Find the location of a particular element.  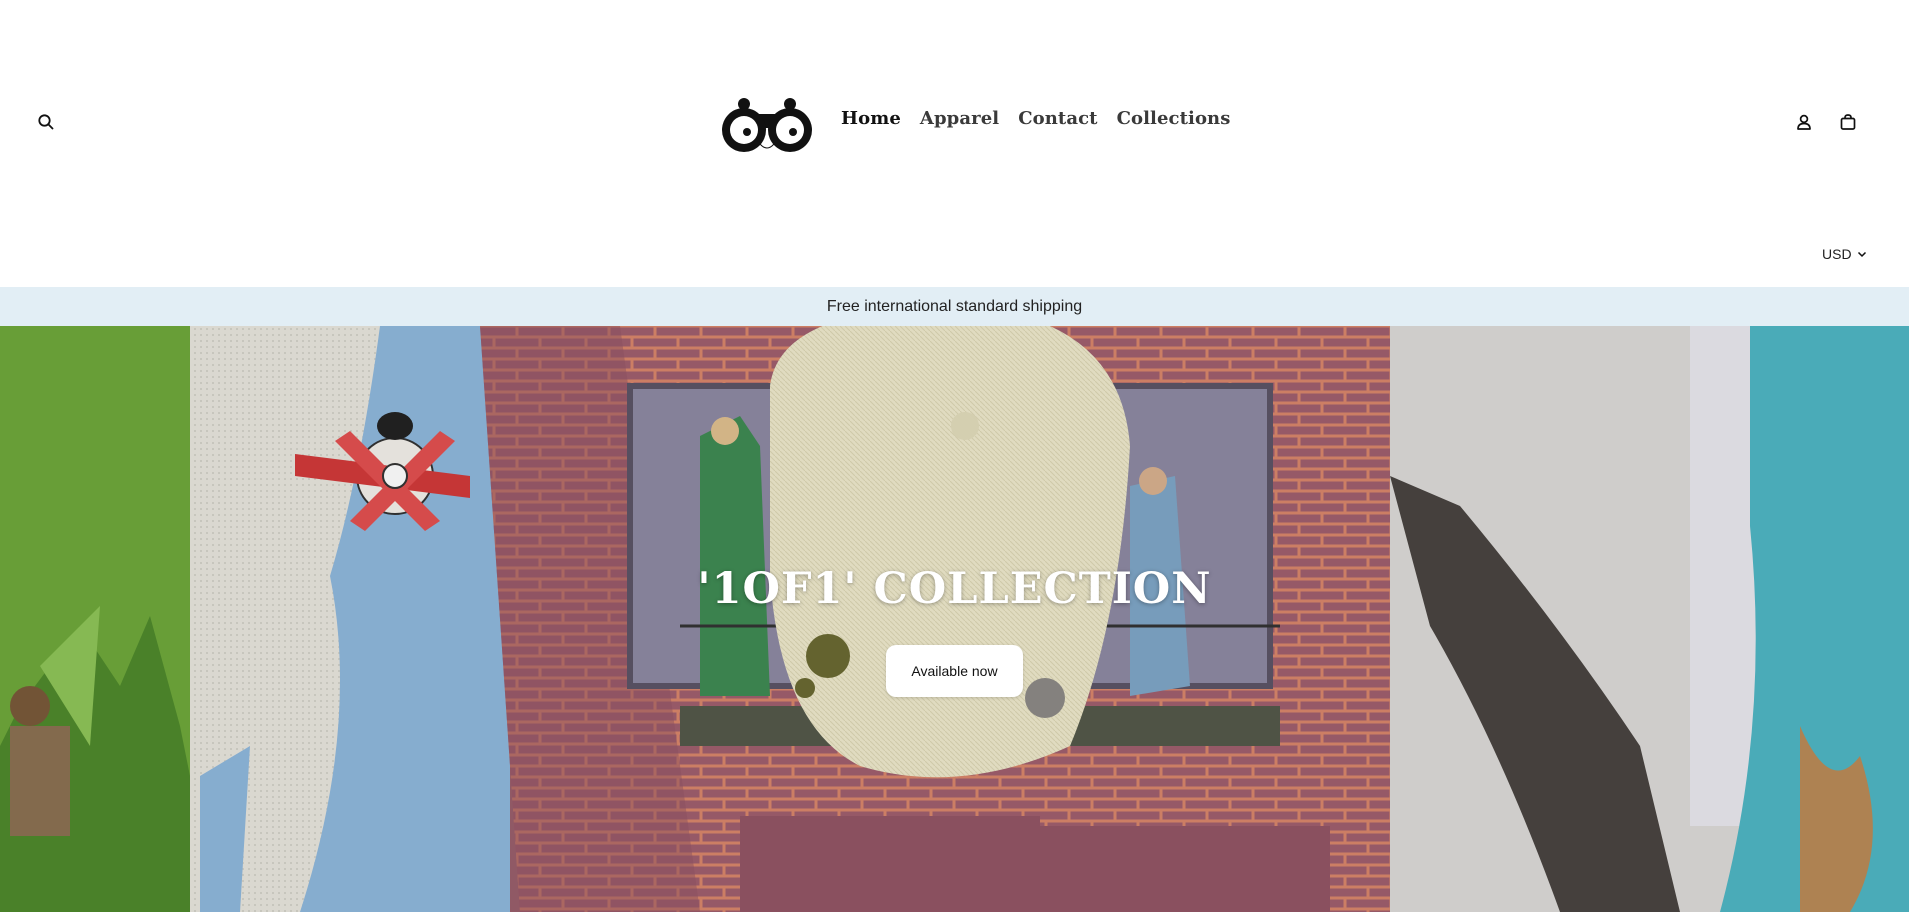

main-nav: Home Apparel Contact Collections is located at coordinates (1035, 118).